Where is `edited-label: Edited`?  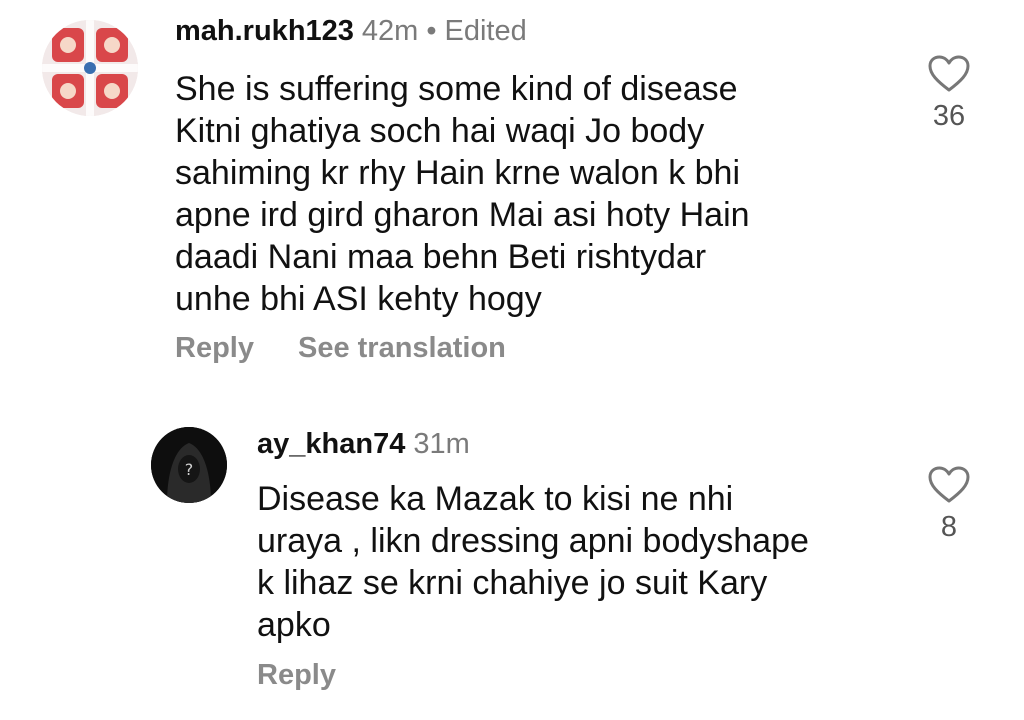
edited-label: Edited is located at coordinates (485, 31).